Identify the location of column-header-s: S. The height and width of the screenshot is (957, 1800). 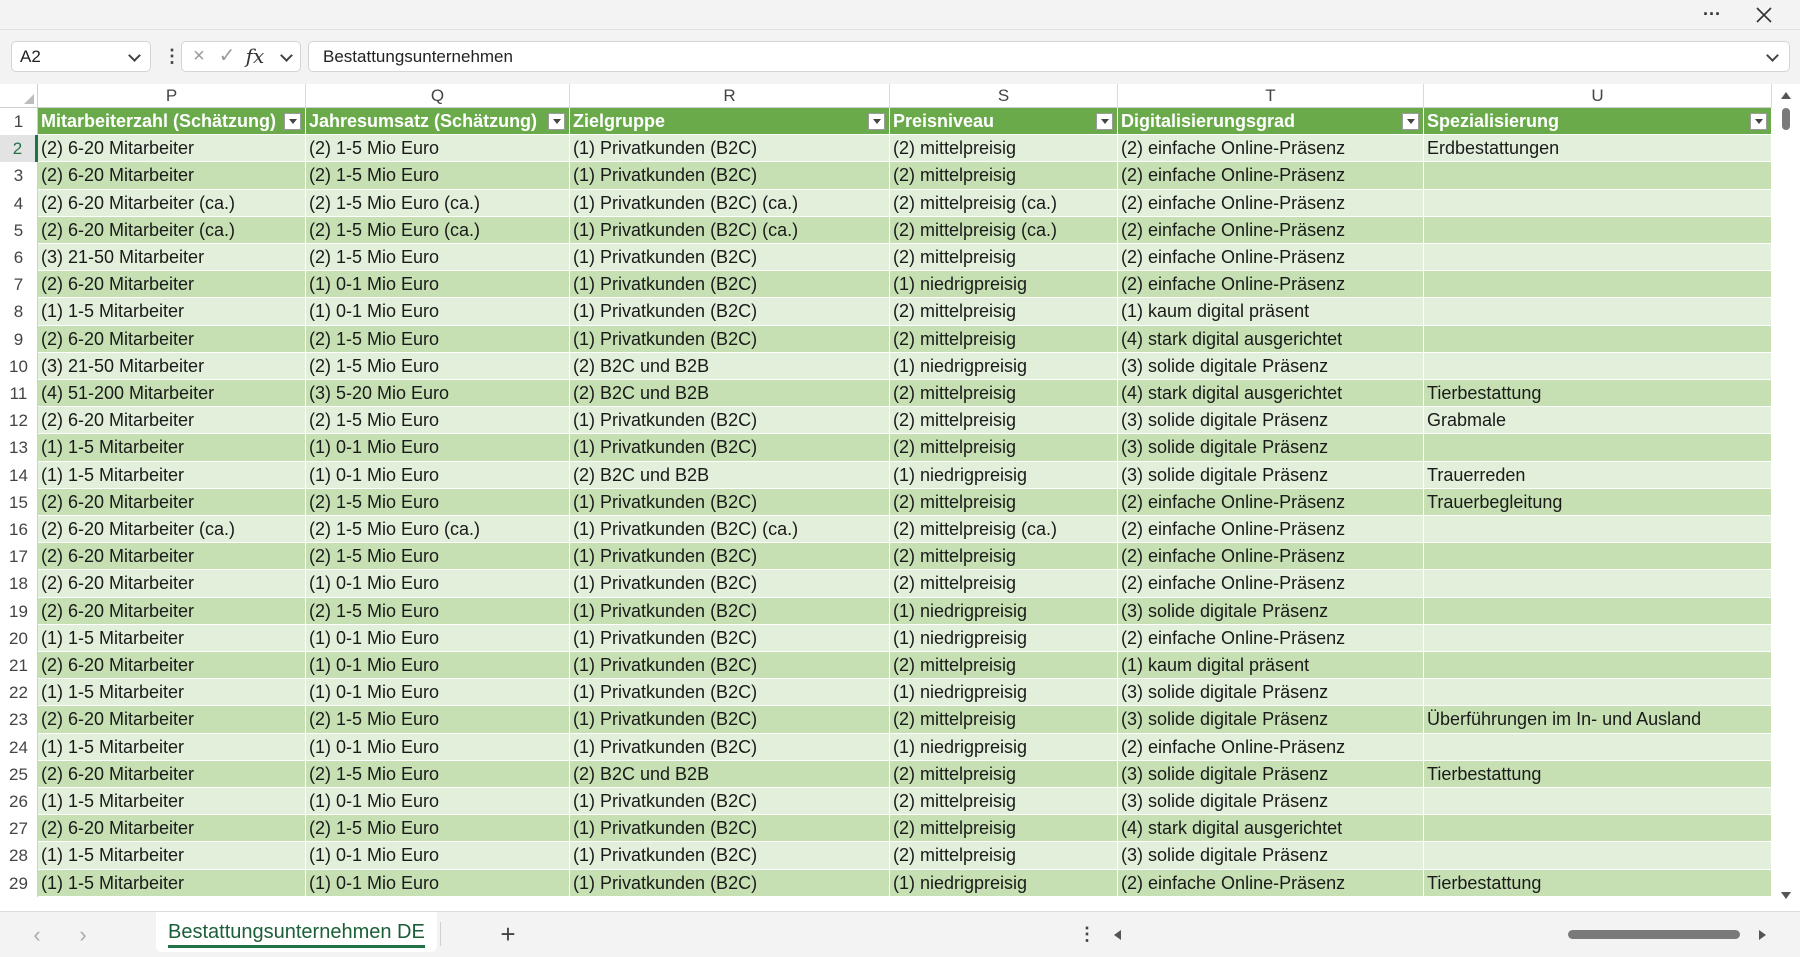
(1004, 96).